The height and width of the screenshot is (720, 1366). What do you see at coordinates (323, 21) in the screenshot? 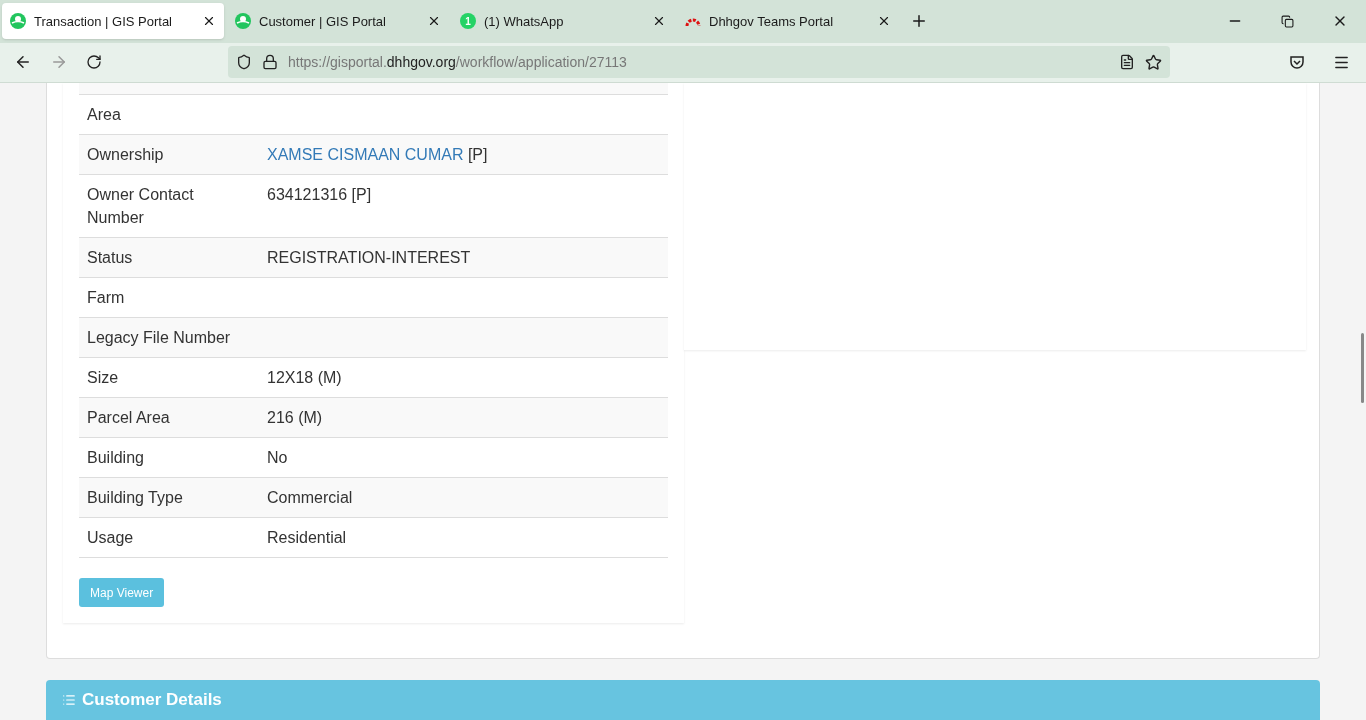
I see `tab-title: Customer | GIS Portal` at bounding box center [323, 21].